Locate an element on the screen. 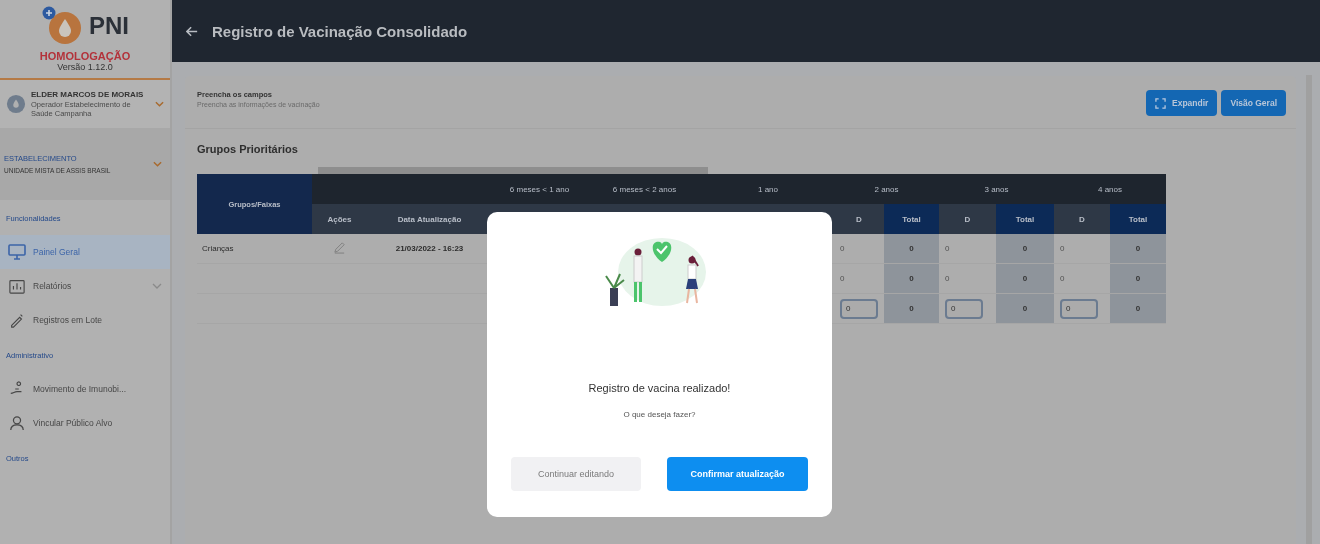 The image size is (1320, 544). column-group-header: 6 meses < 1 ano is located at coordinates (539, 189).